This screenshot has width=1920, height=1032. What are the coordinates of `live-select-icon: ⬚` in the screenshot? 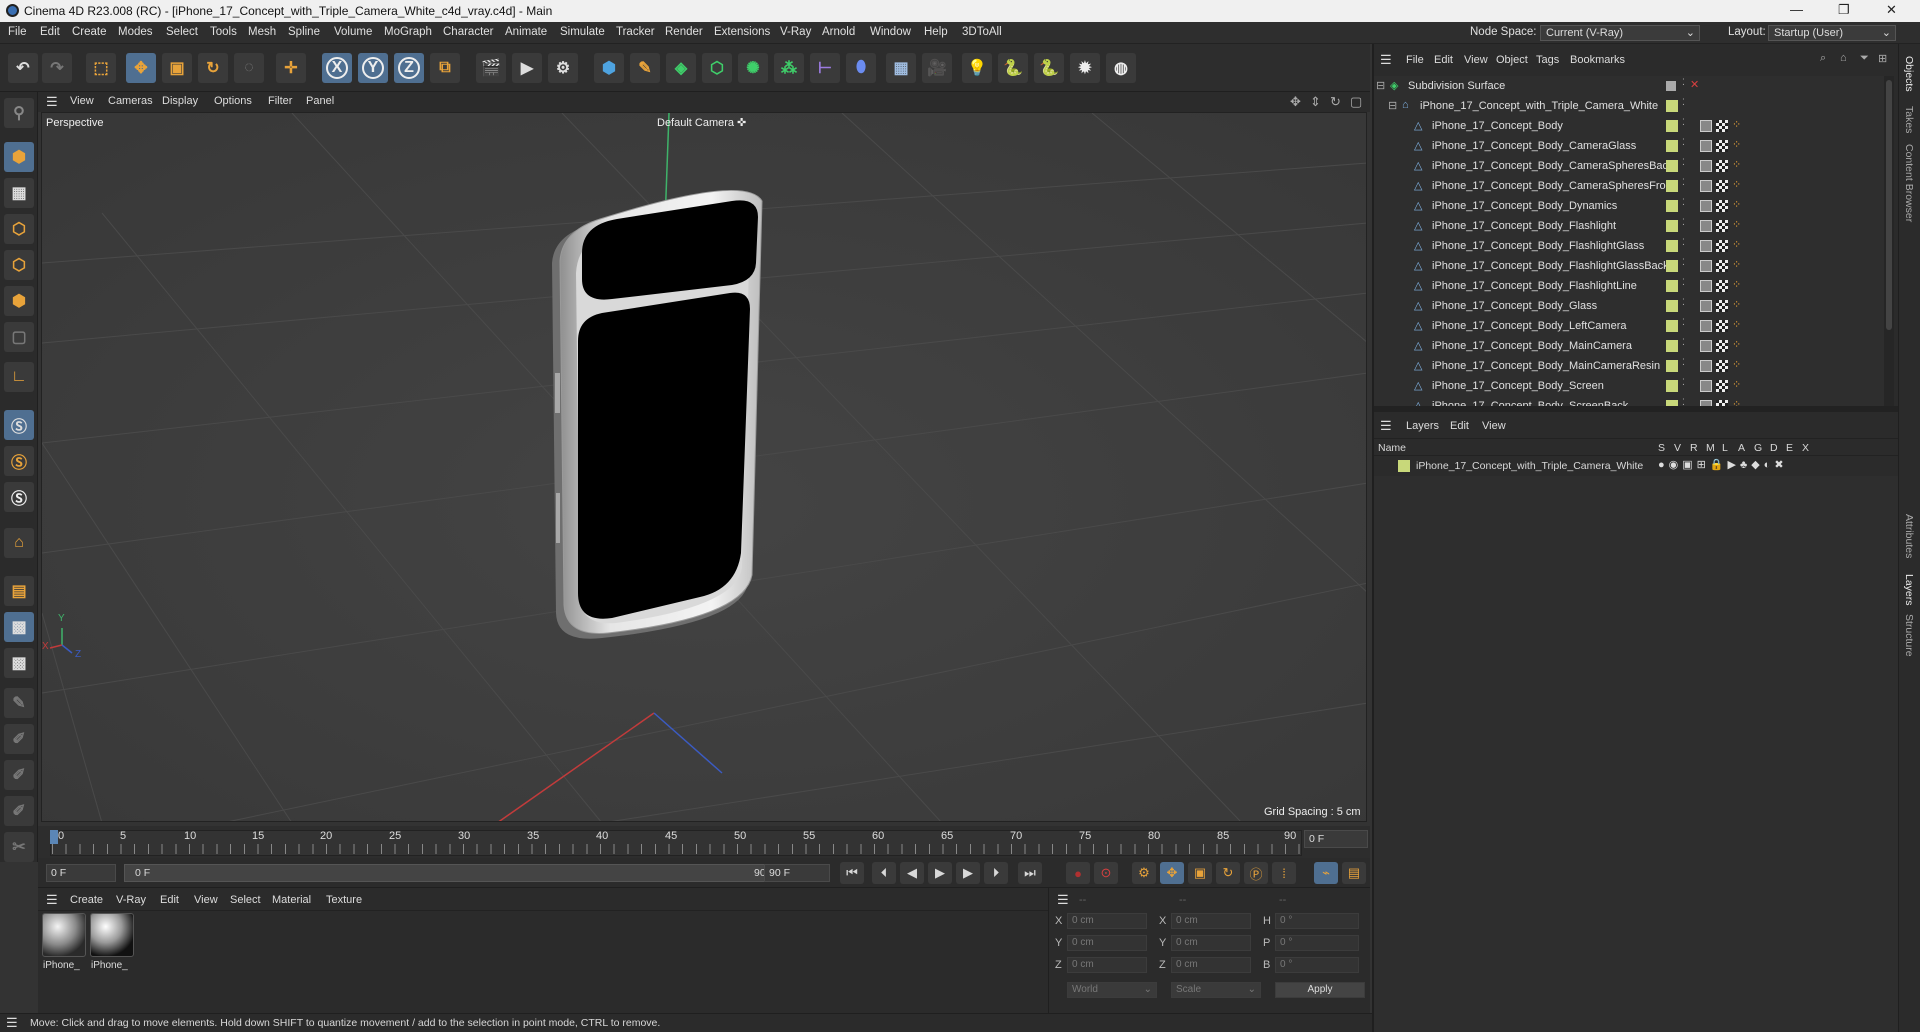 It's located at (101, 68).